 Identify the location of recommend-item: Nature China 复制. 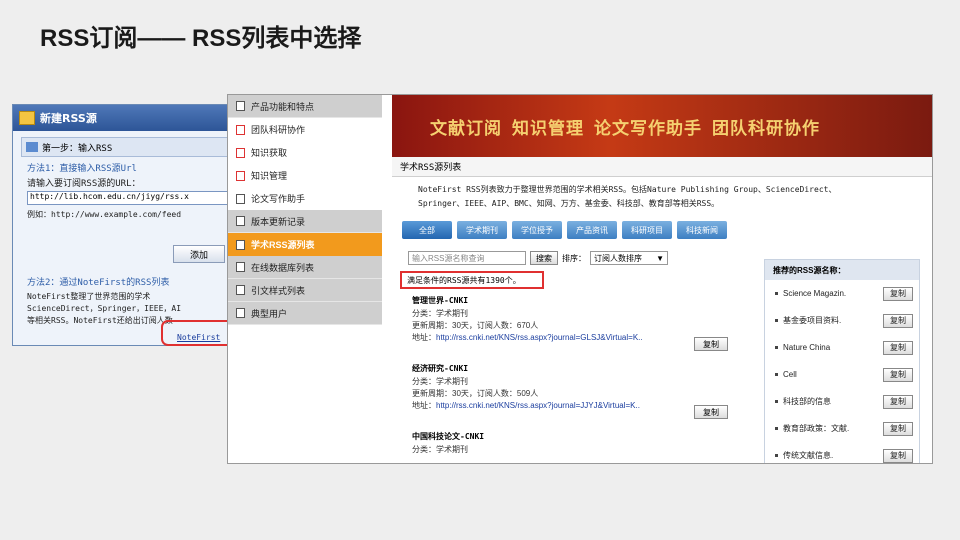
(842, 347).